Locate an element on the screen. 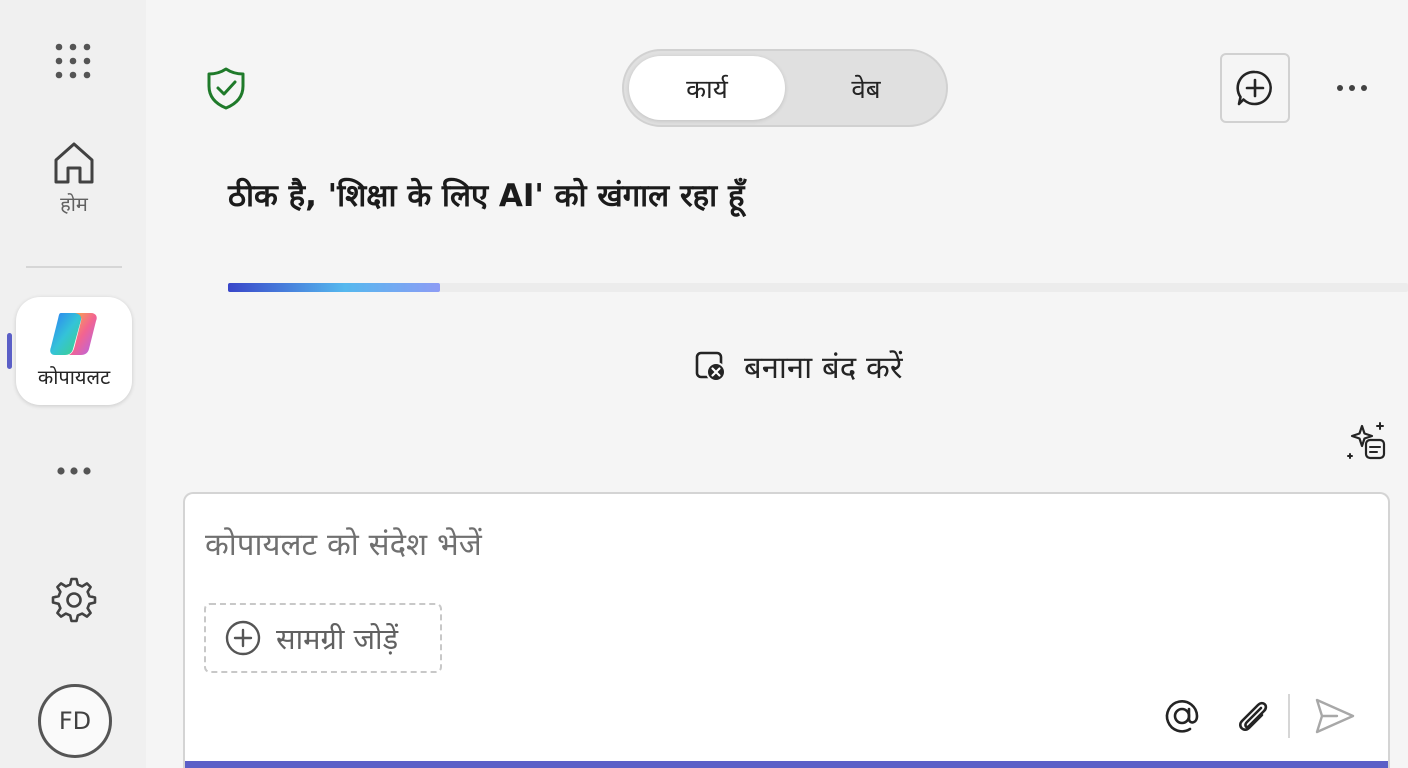 The width and height of the screenshot is (1408, 768). paperclip-icon is located at coordinates (1253, 716).